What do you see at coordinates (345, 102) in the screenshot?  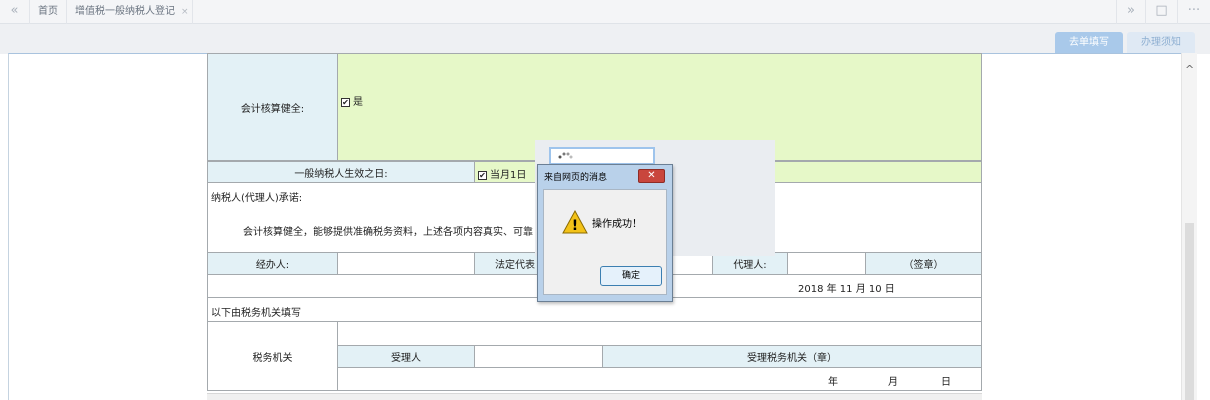 I see `accounting-checkbox: ✔` at bounding box center [345, 102].